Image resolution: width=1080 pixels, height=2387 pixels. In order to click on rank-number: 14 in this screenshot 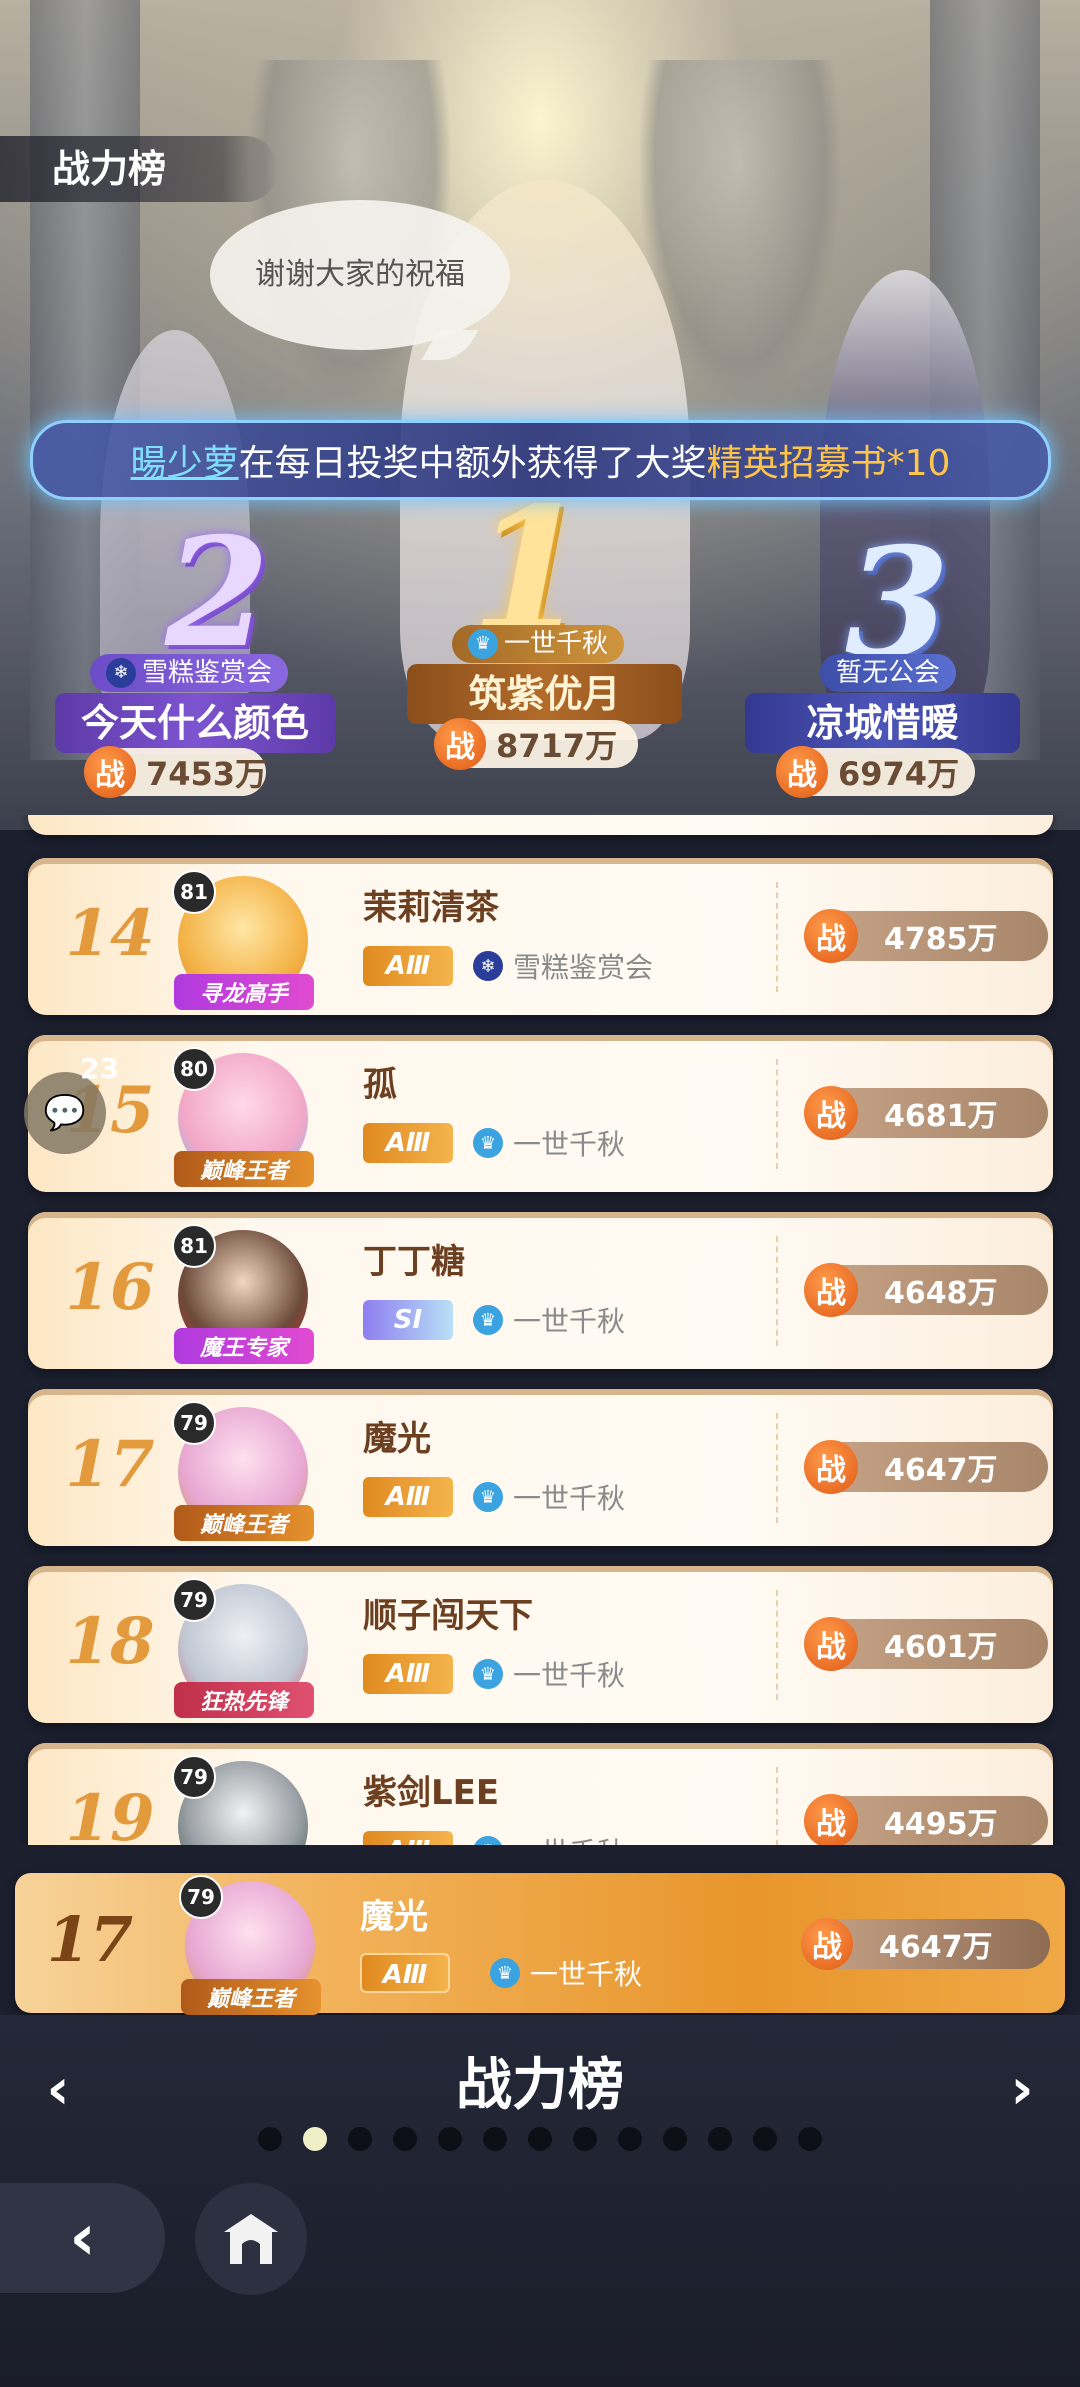, I will do `click(110, 933)`.